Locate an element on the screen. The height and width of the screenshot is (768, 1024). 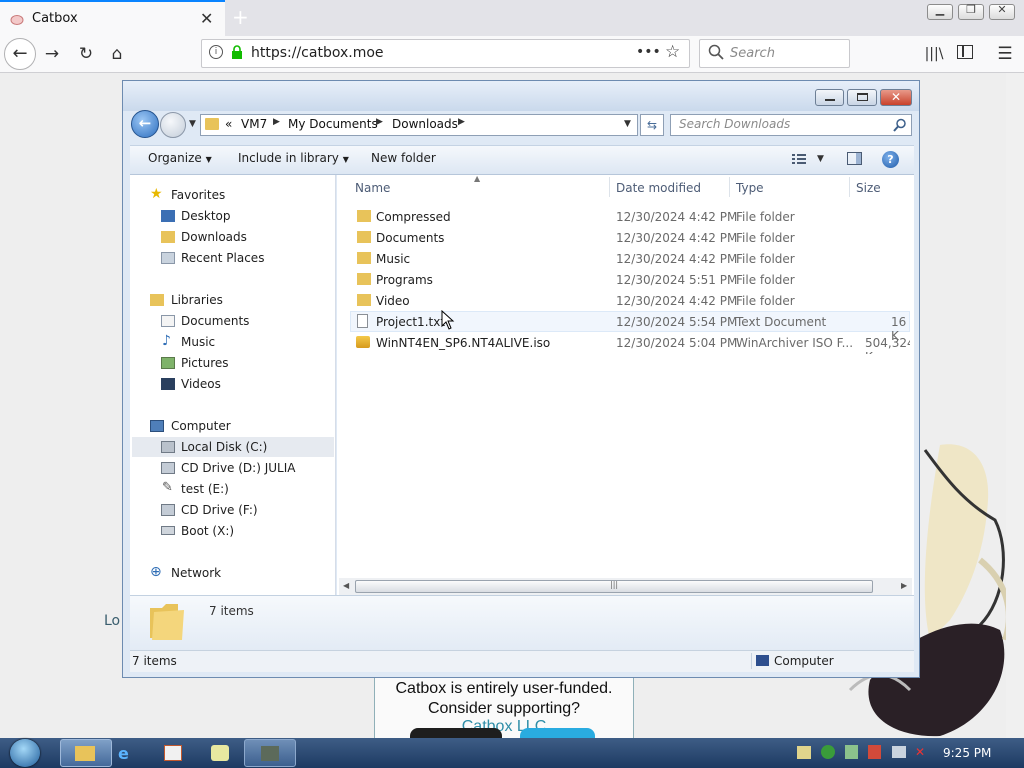
nav-desktop: Desktop is located at coordinates (206, 216).